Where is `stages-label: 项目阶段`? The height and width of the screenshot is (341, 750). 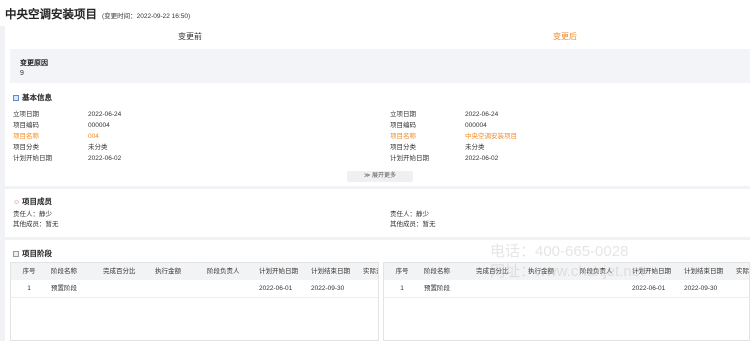 stages-label: 项目阶段 is located at coordinates (37, 253).